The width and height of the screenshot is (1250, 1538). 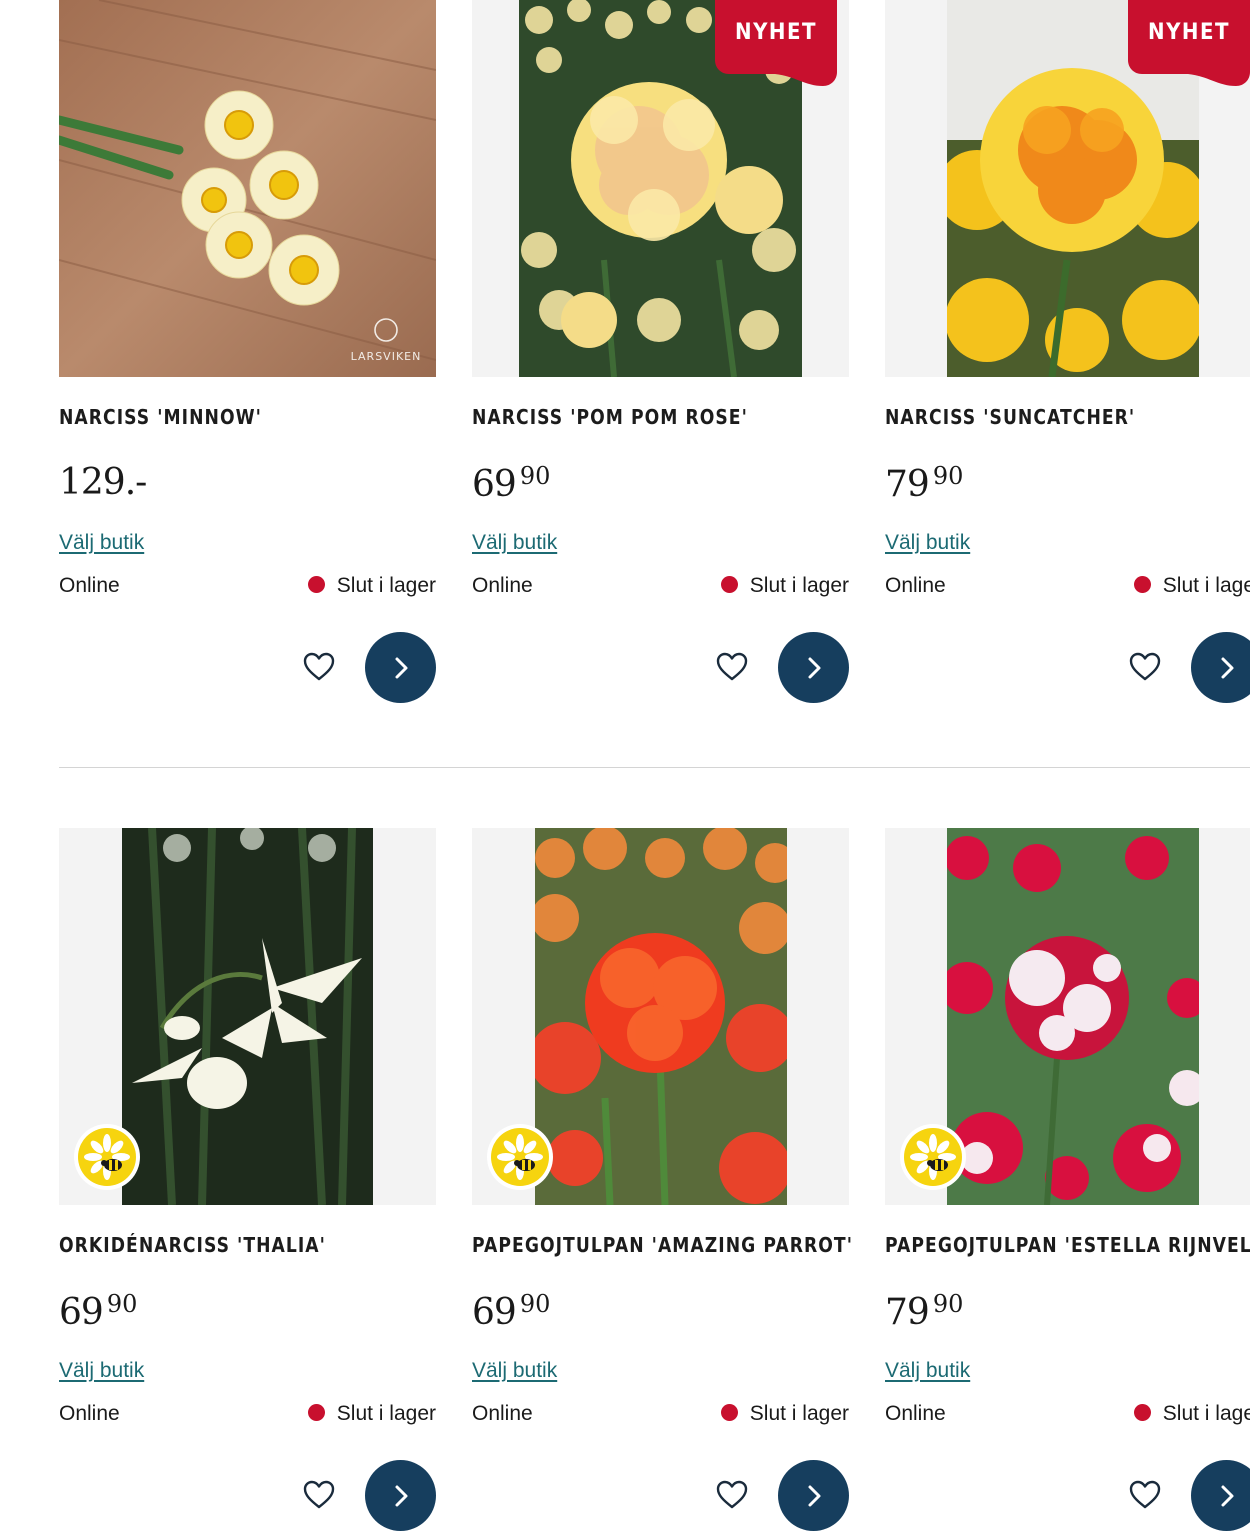 What do you see at coordinates (1010, 417) in the screenshot?
I see `product-title: Narciss 'Suncatcher'` at bounding box center [1010, 417].